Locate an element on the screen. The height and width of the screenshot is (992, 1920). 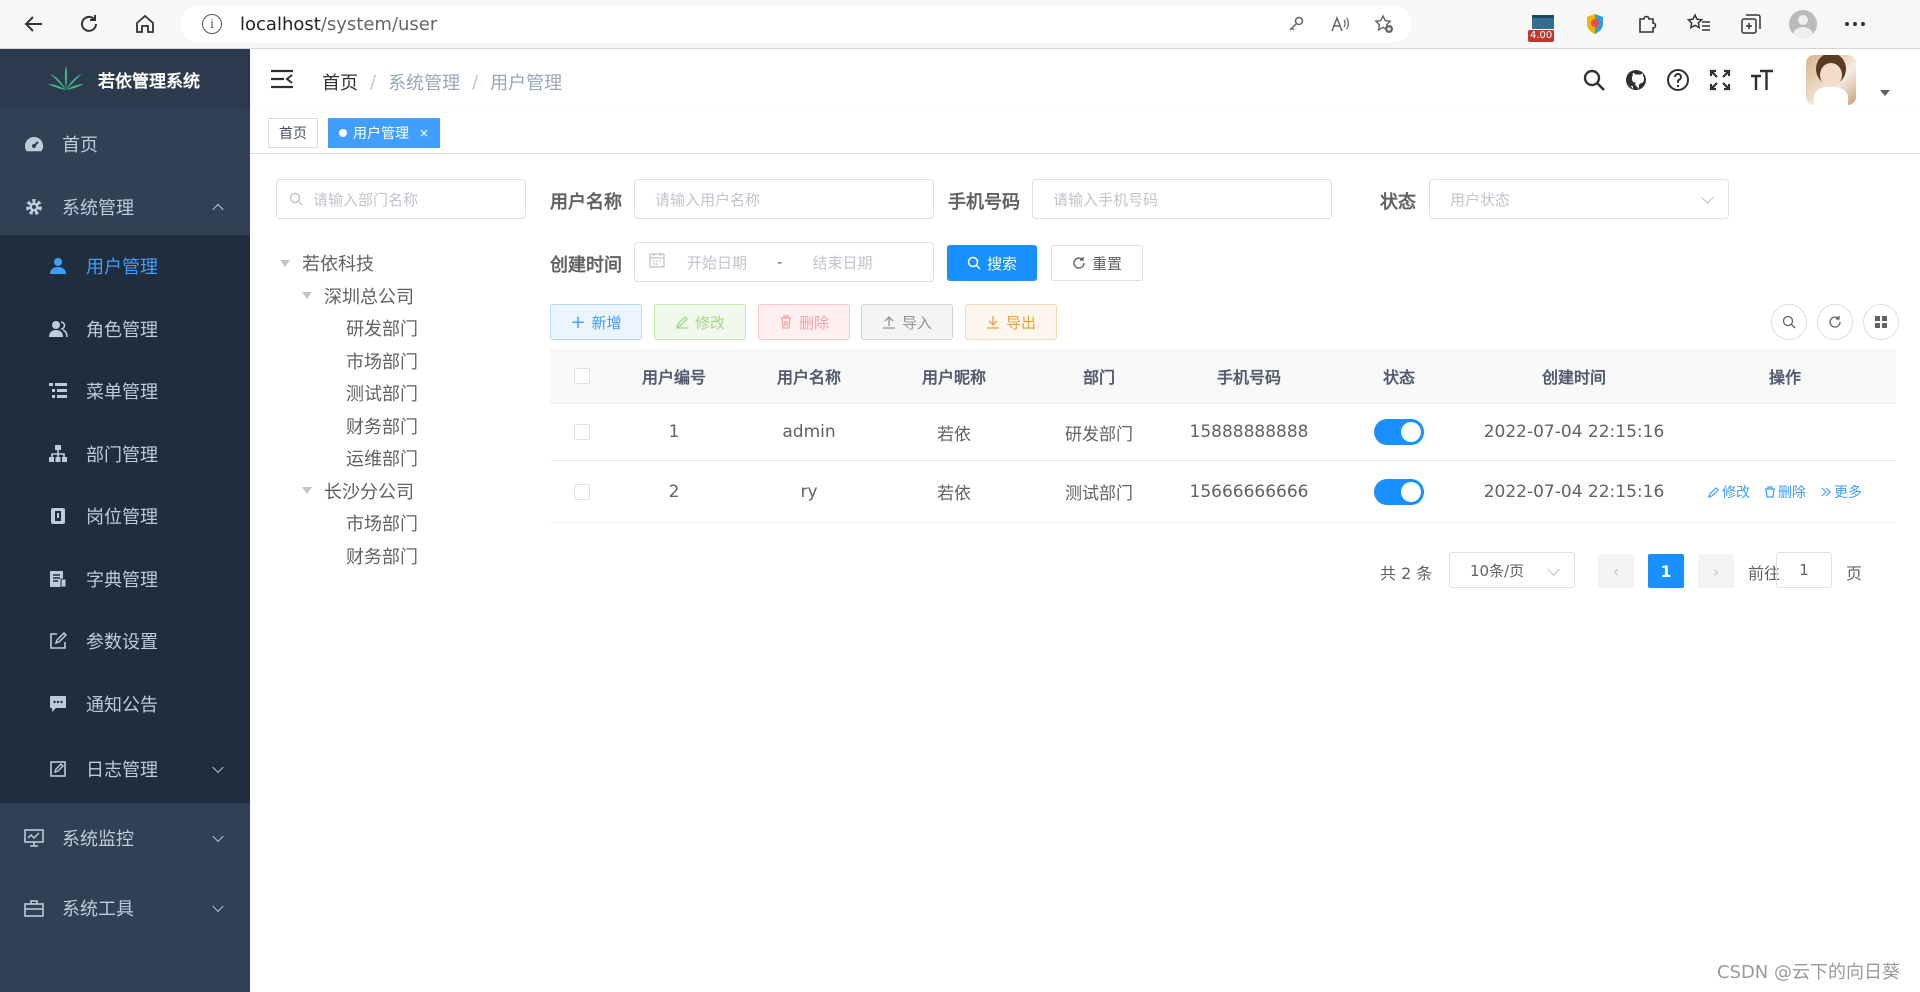
user-avatar is located at coordinates (1831, 80).